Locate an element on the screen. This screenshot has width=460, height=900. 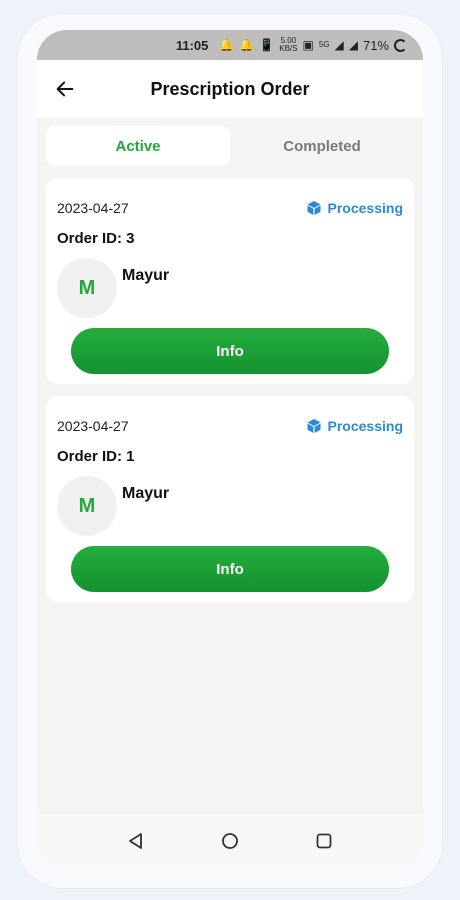
page-title: Prescription Order is located at coordinates (230, 88).